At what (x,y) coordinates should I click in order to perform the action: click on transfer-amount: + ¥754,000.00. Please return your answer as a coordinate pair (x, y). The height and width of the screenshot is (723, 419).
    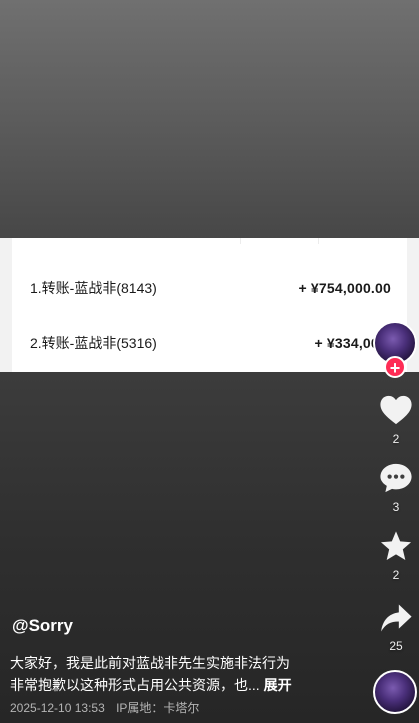
    Looking at the image, I should click on (344, 287).